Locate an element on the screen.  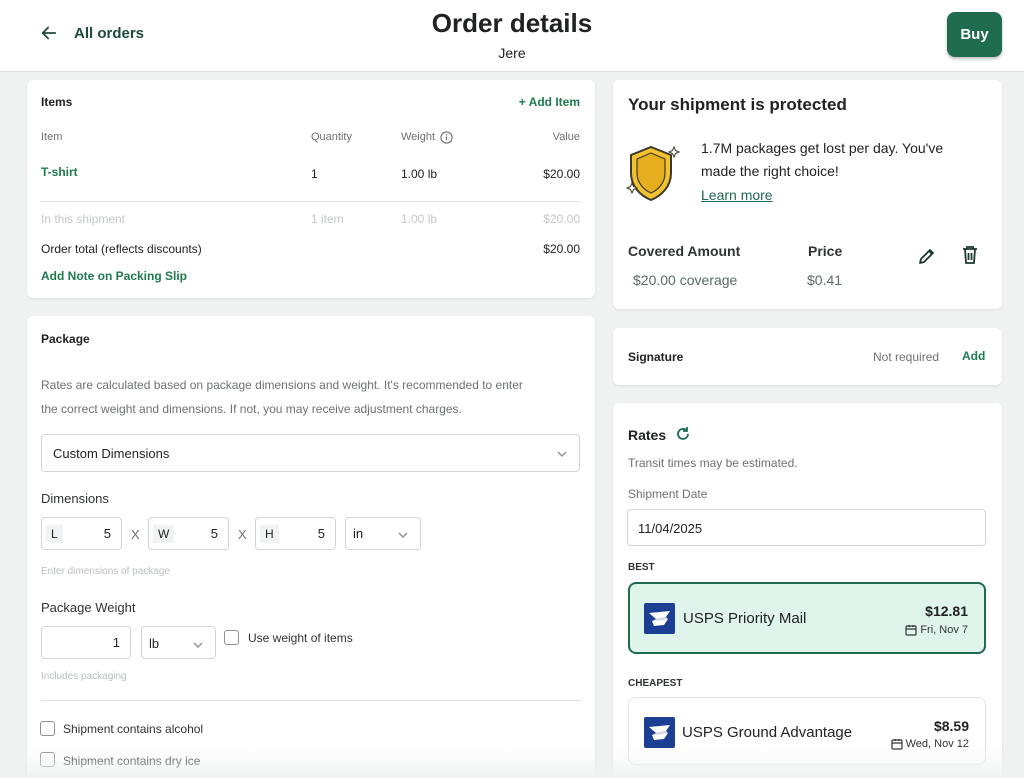
transit-note: Transit times may be estimated. is located at coordinates (713, 463).